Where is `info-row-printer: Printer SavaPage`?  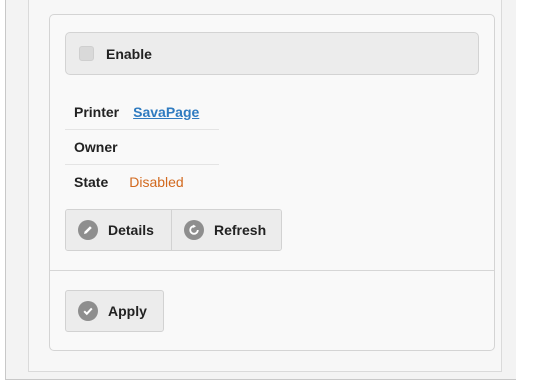 info-row-printer: Printer SavaPage is located at coordinates (142, 111).